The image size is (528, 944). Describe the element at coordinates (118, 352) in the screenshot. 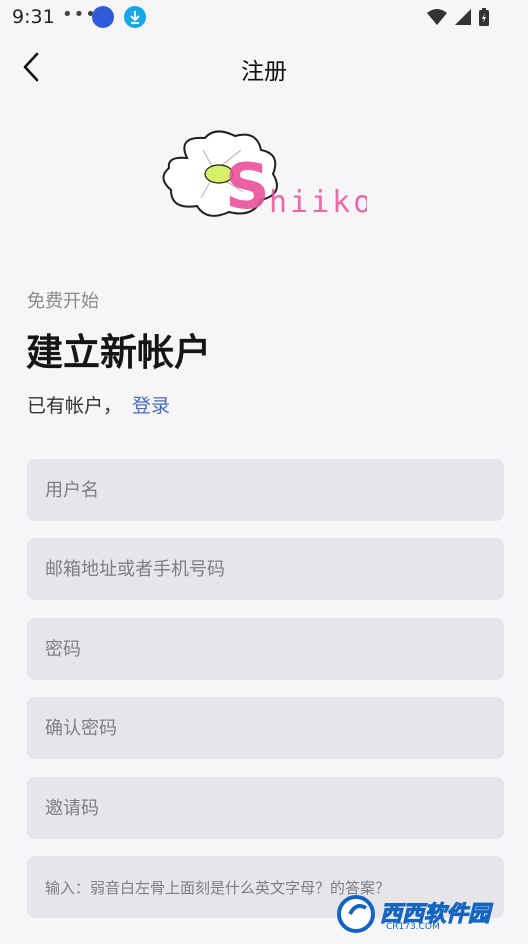

I see `intro-headline: 建立新帐户` at that location.